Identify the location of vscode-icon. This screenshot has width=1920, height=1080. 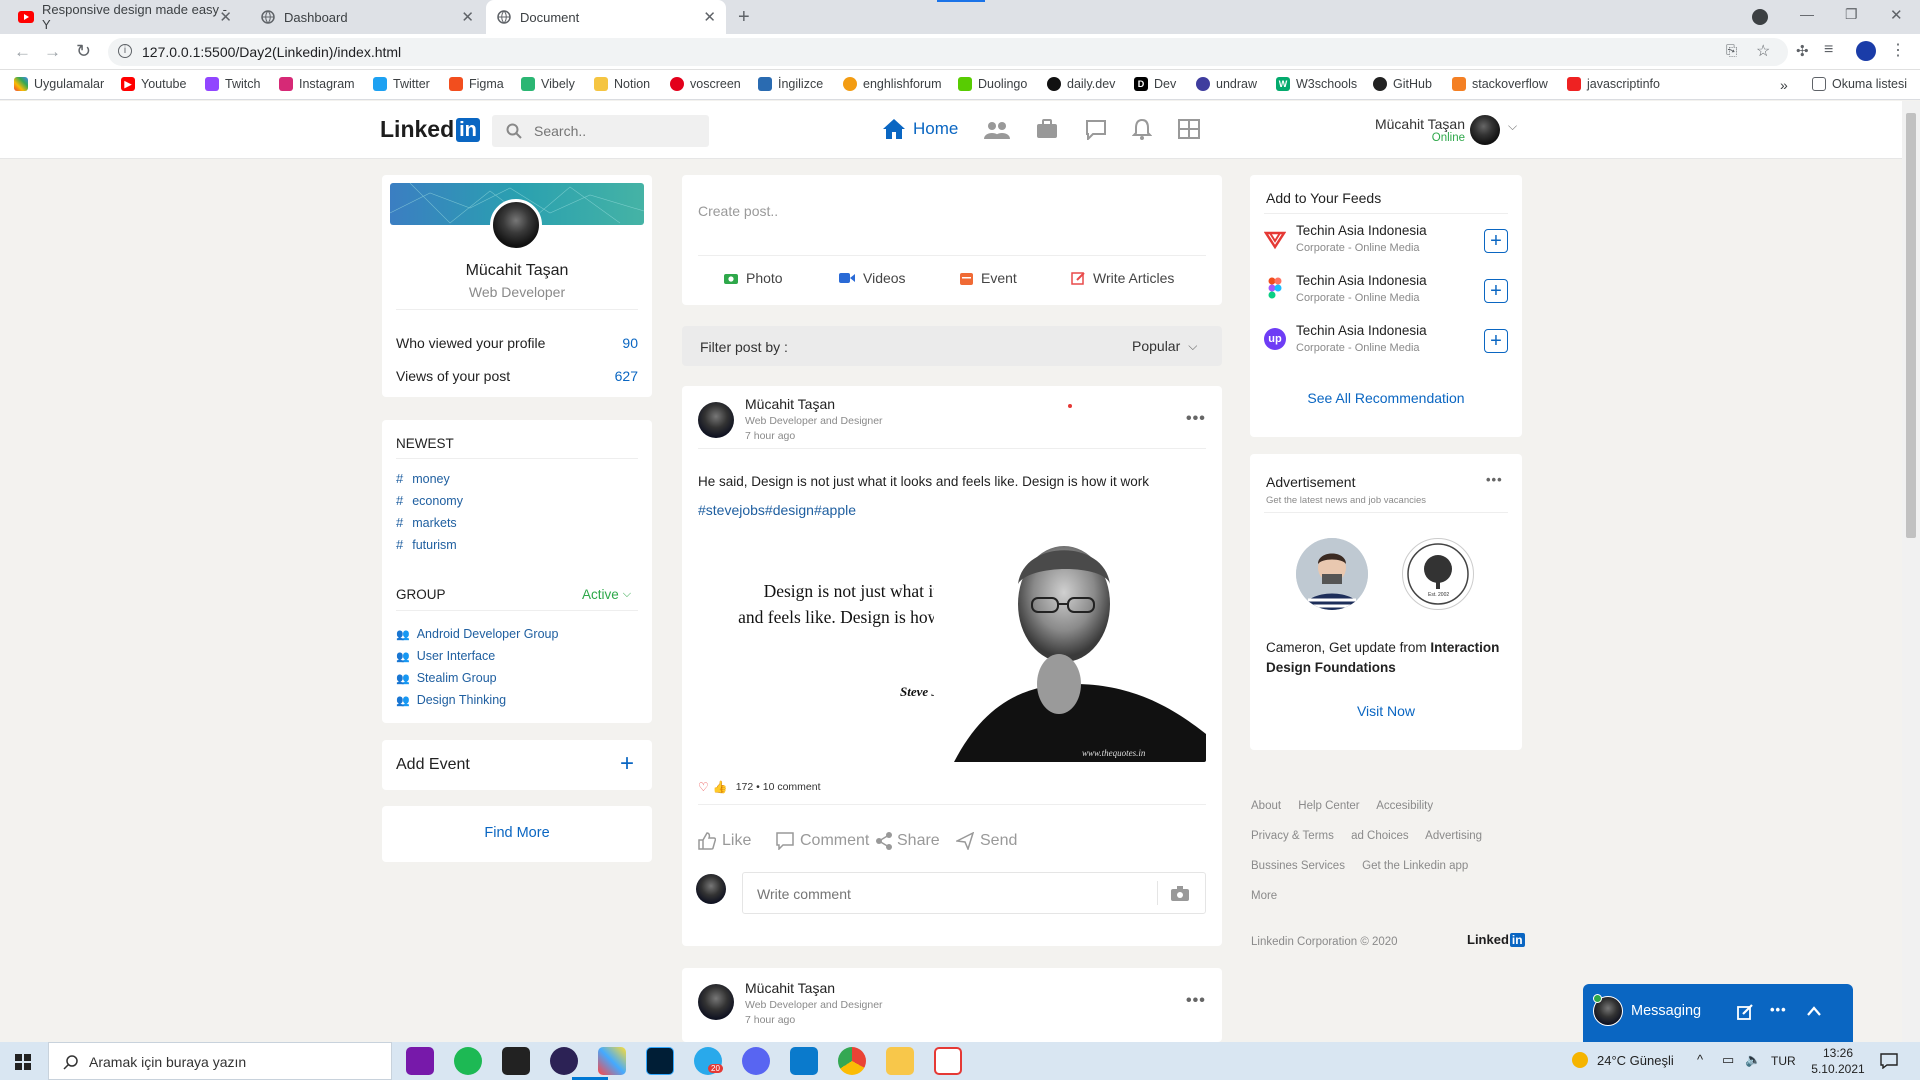
(804, 1061).